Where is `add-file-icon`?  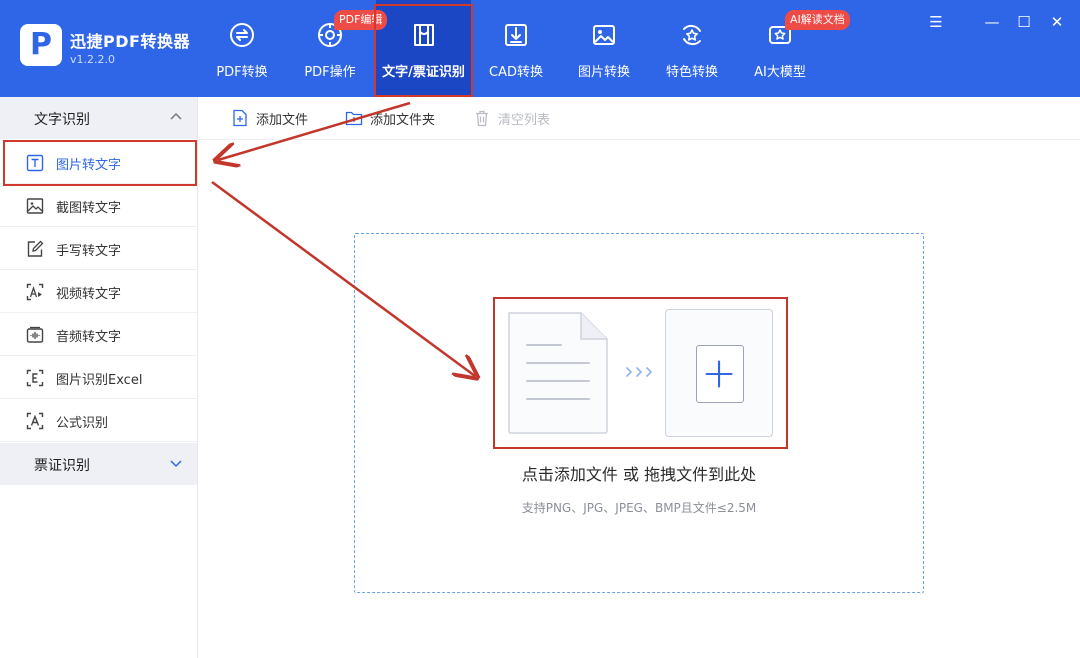
add-file-icon is located at coordinates (240, 118).